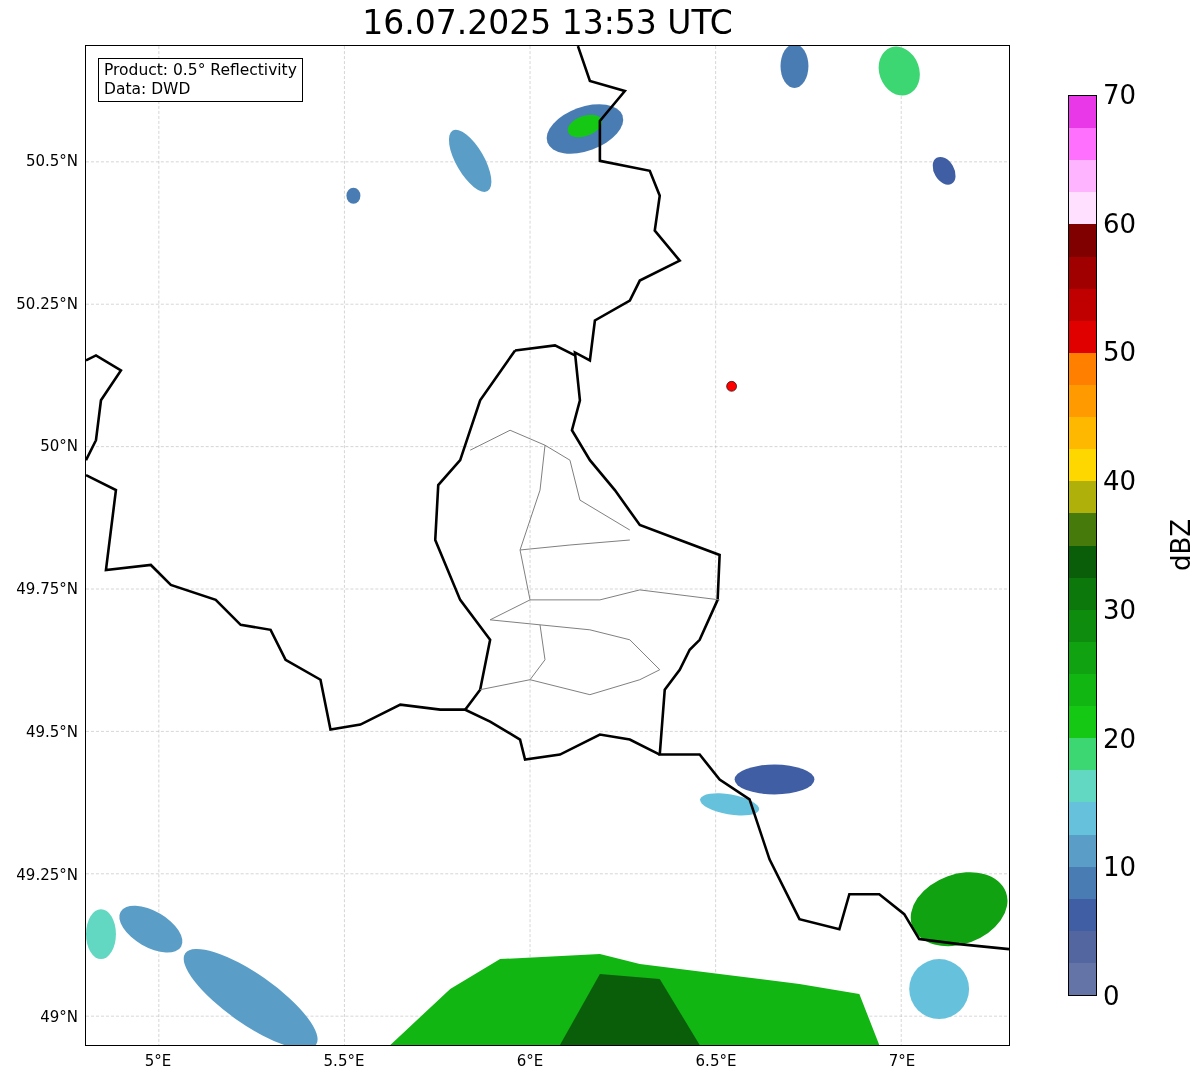  What do you see at coordinates (51, 732) in the screenshot?
I see `latitude-label: 49.5°N` at bounding box center [51, 732].